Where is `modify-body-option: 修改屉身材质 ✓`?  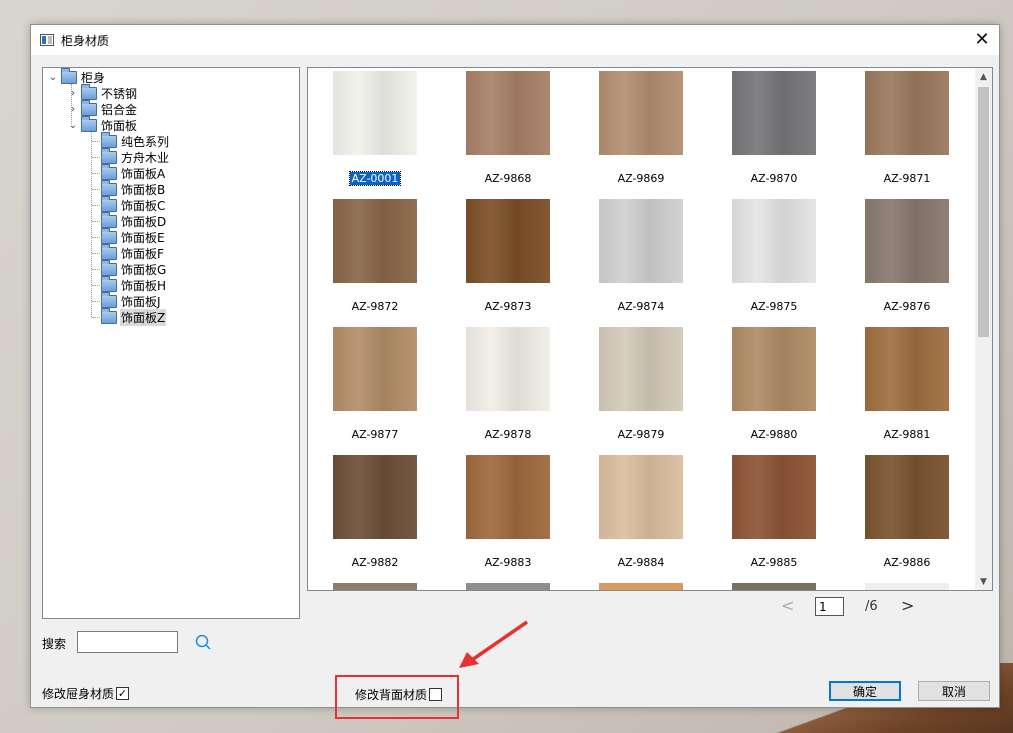
modify-body-option: 修改屉身材质 ✓ is located at coordinates (86, 693).